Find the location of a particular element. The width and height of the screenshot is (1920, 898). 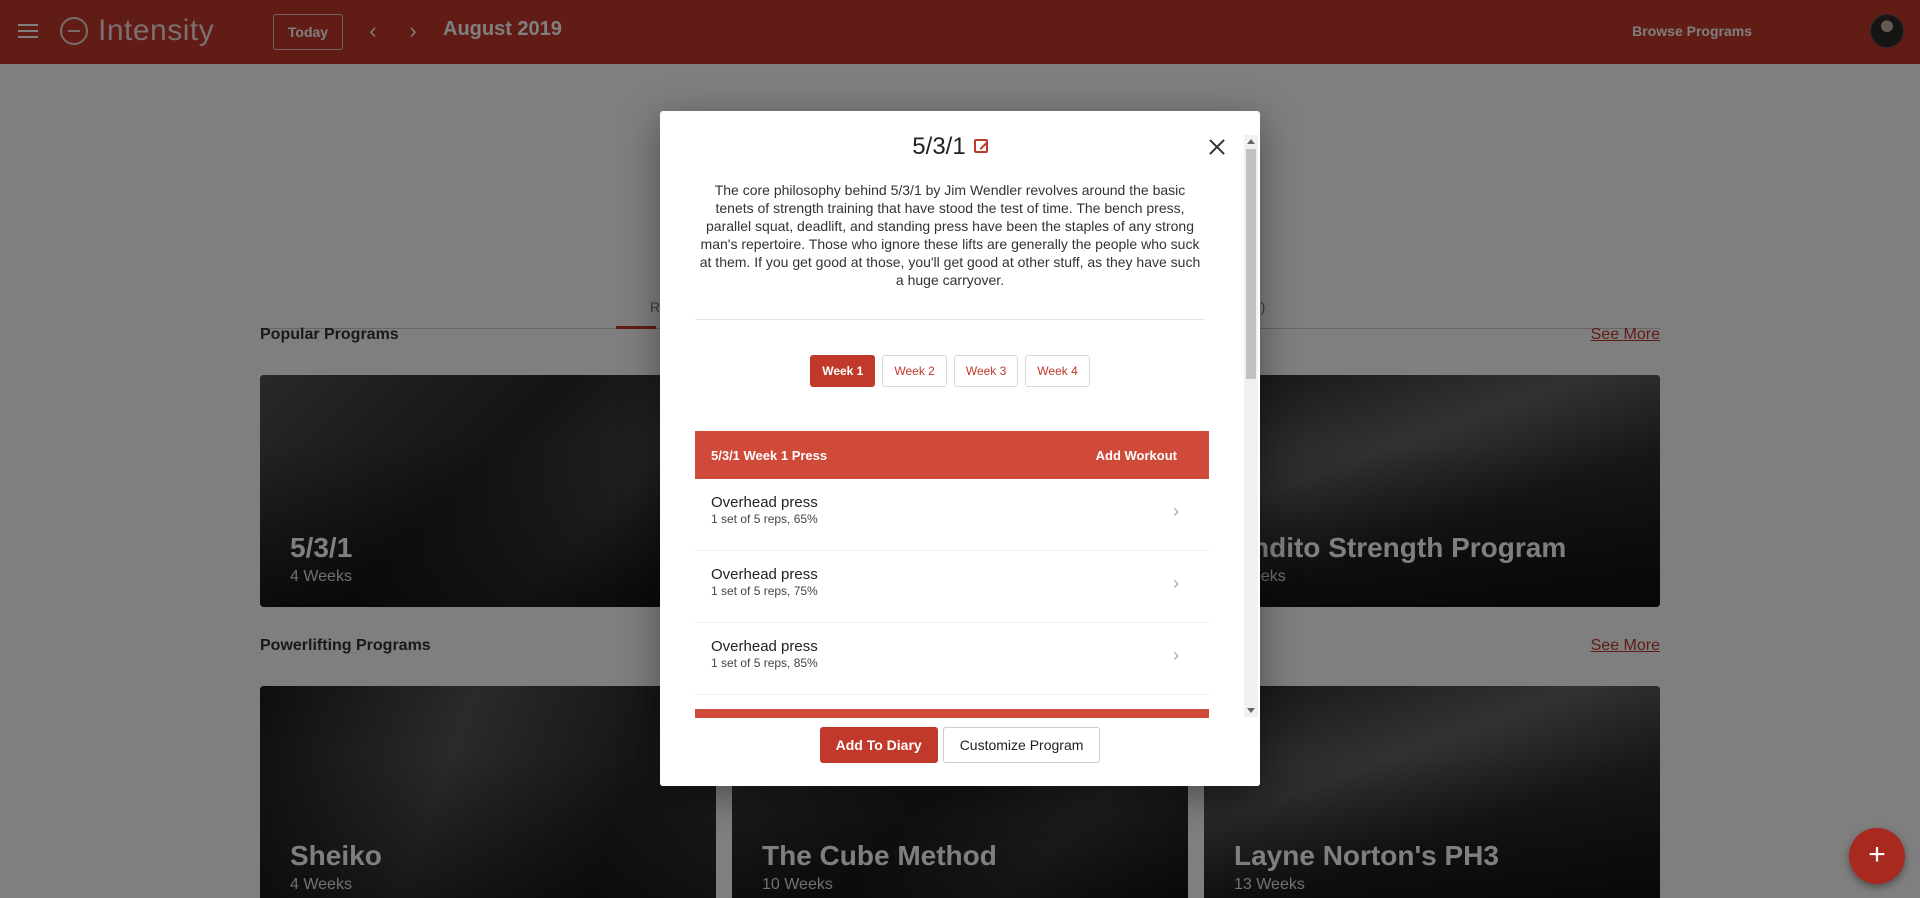

week-selector: Week 1 Week 2 Week 3 Week 4 is located at coordinates (950, 371).